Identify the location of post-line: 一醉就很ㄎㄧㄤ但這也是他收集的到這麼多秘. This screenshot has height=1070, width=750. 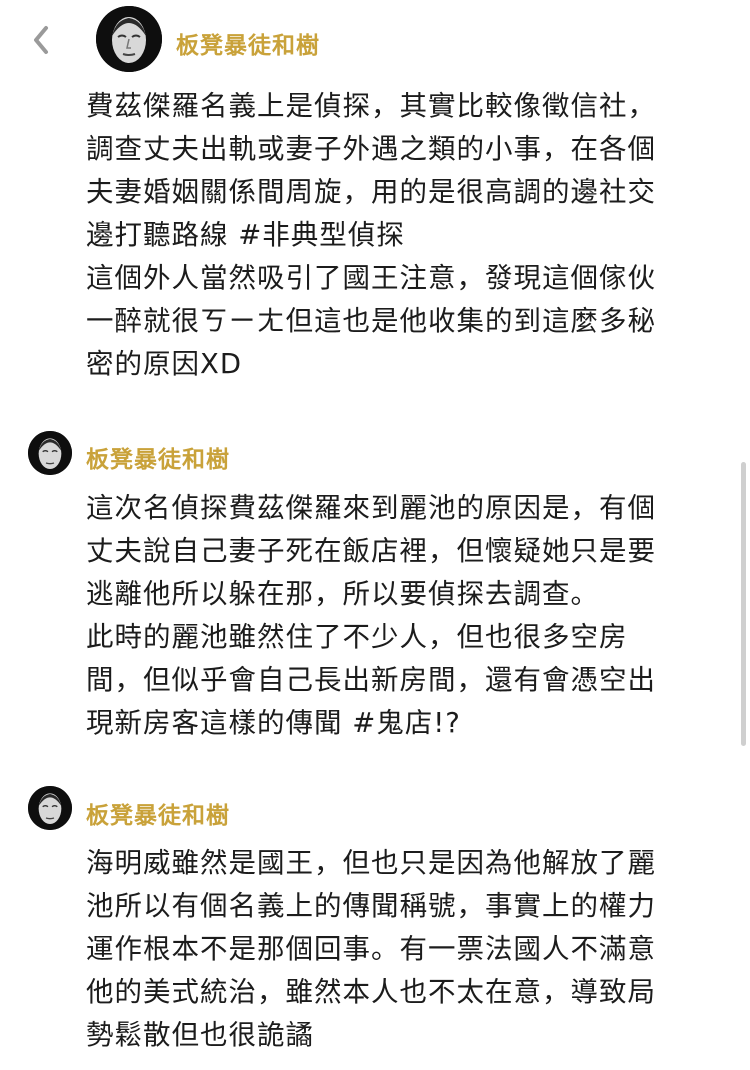
(371, 321).